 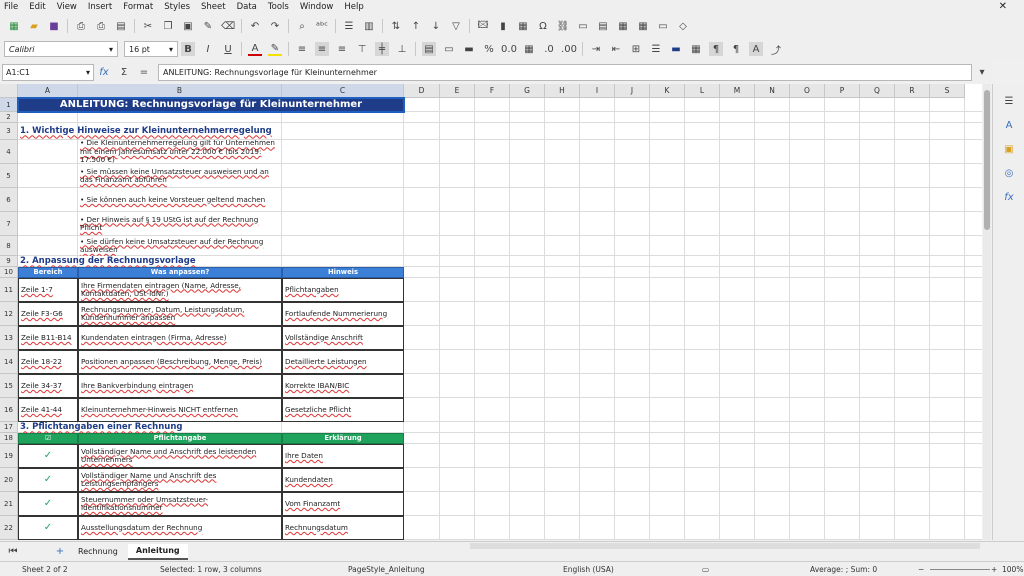 I want to click on properties-icon: ☰, so click(x=1009, y=101).